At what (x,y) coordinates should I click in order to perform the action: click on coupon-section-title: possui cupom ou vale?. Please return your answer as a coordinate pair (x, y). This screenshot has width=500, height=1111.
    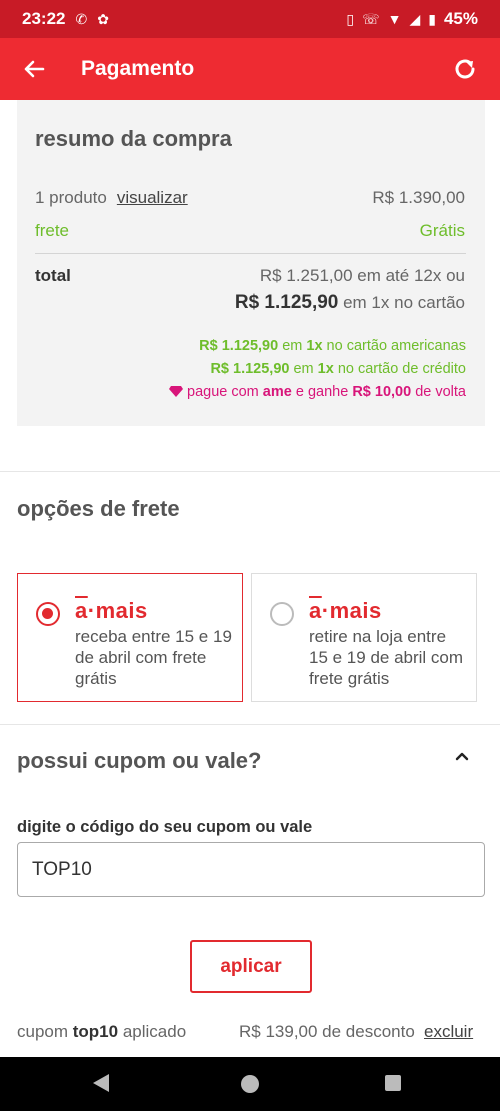
    Looking at the image, I should click on (139, 761).